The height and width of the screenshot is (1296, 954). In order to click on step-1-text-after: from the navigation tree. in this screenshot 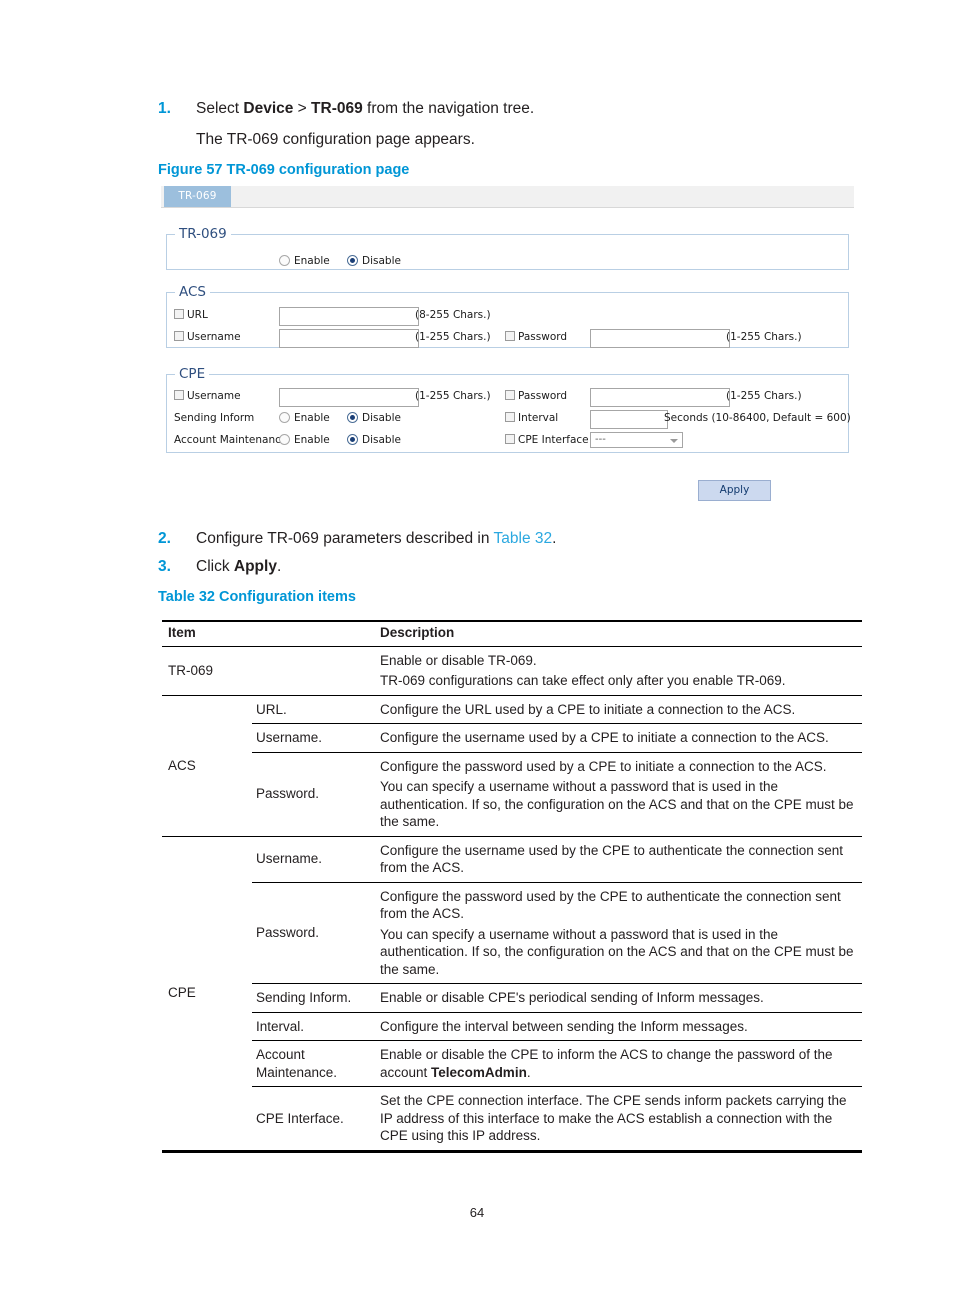, I will do `click(448, 108)`.